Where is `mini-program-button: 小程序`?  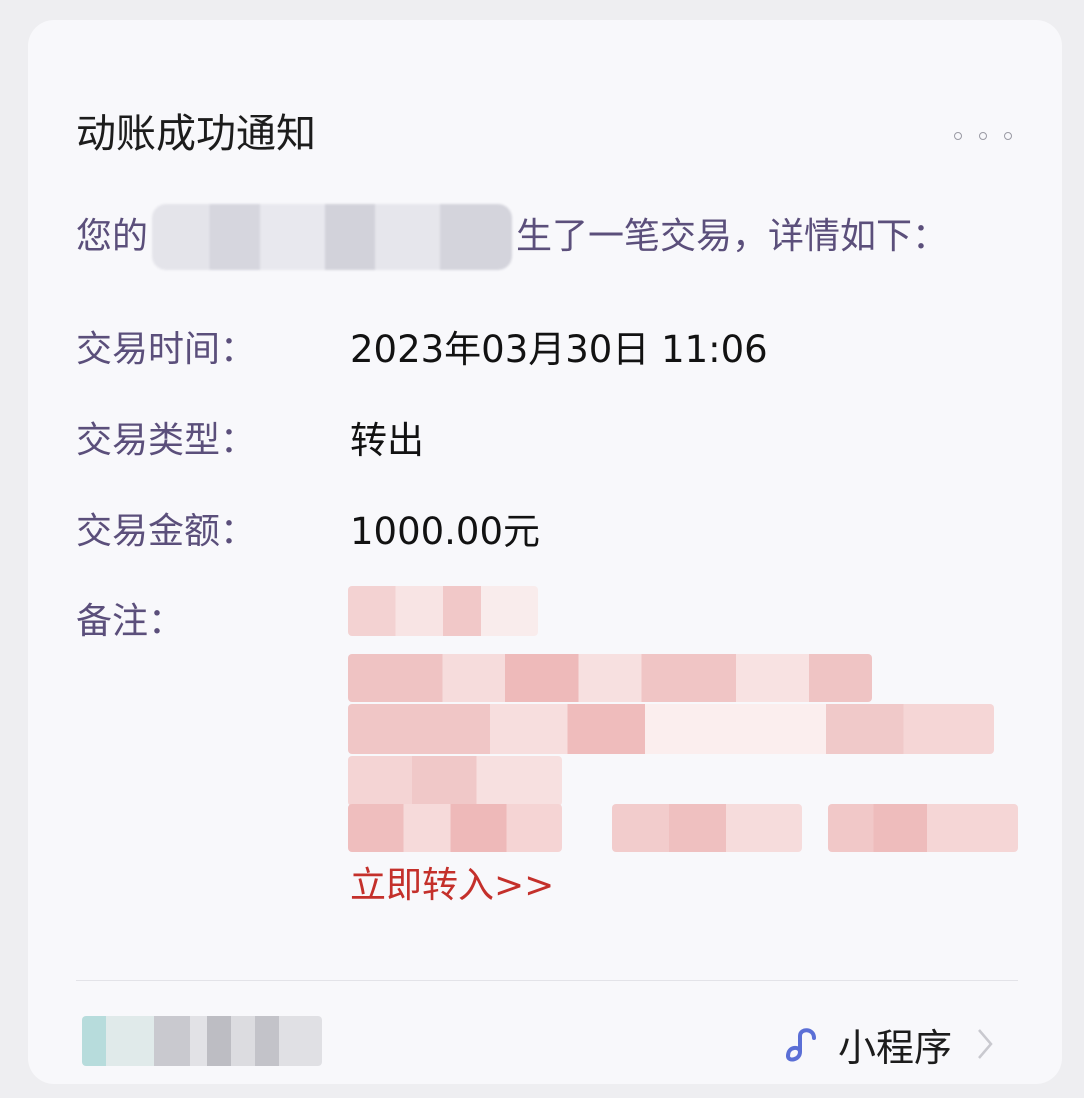 mini-program-button: 小程序 is located at coordinates (887, 1044).